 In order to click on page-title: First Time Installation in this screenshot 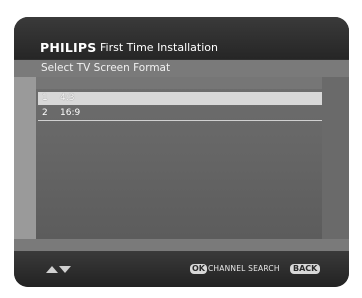, I will do `click(159, 47)`.